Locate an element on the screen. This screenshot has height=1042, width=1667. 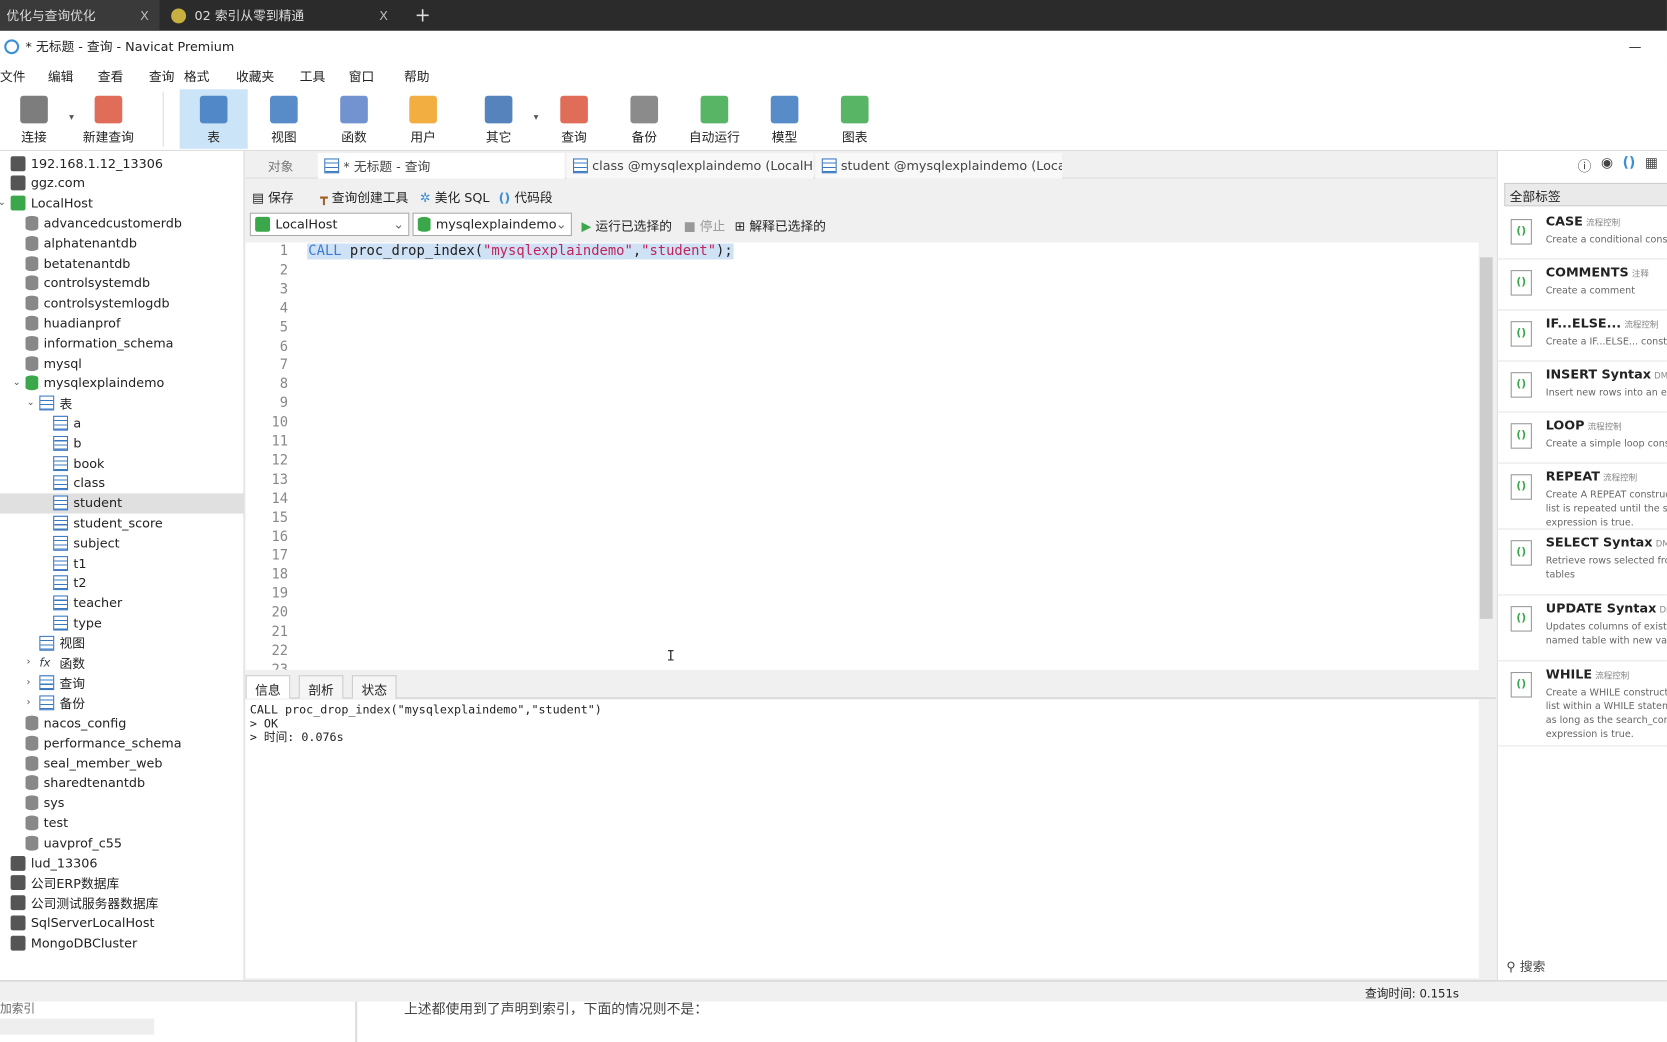
toolbar-button: 连接 is located at coordinates (34, 119).